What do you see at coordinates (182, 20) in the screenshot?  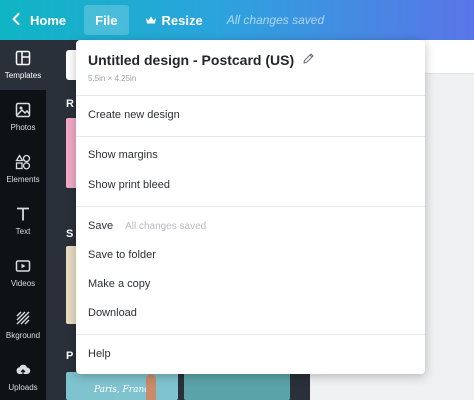 I see `resize-label: Resize` at bounding box center [182, 20].